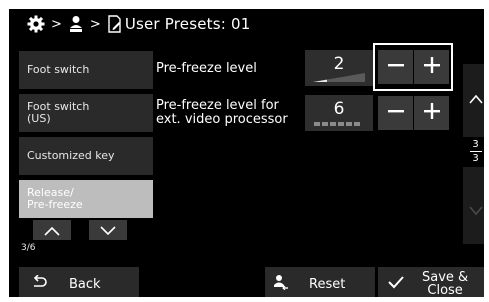 The height and width of the screenshot is (302, 489). Describe the element at coordinates (39, 283) in the screenshot. I see `back-arrow-icon` at that location.